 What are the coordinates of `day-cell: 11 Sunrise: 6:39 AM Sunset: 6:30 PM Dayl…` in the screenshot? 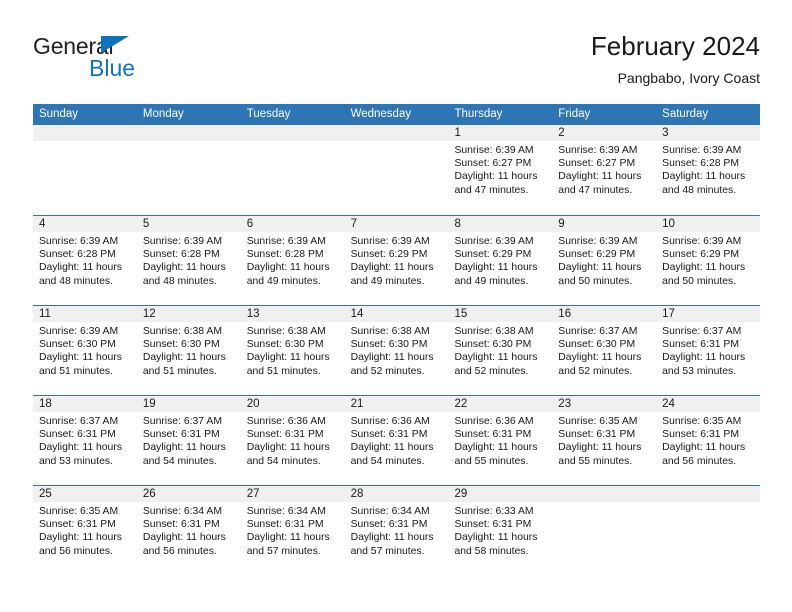 It's located at (85, 350).